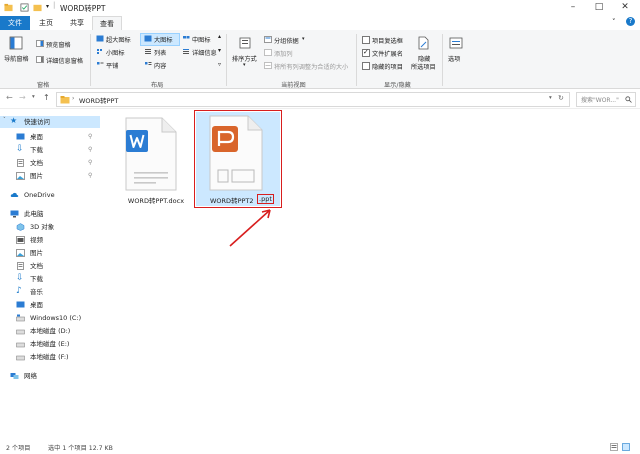 The height and width of the screenshot is (454, 640). What do you see at coordinates (186, 51) in the screenshot?
I see `details-icon` at bounding box center [186, 51].